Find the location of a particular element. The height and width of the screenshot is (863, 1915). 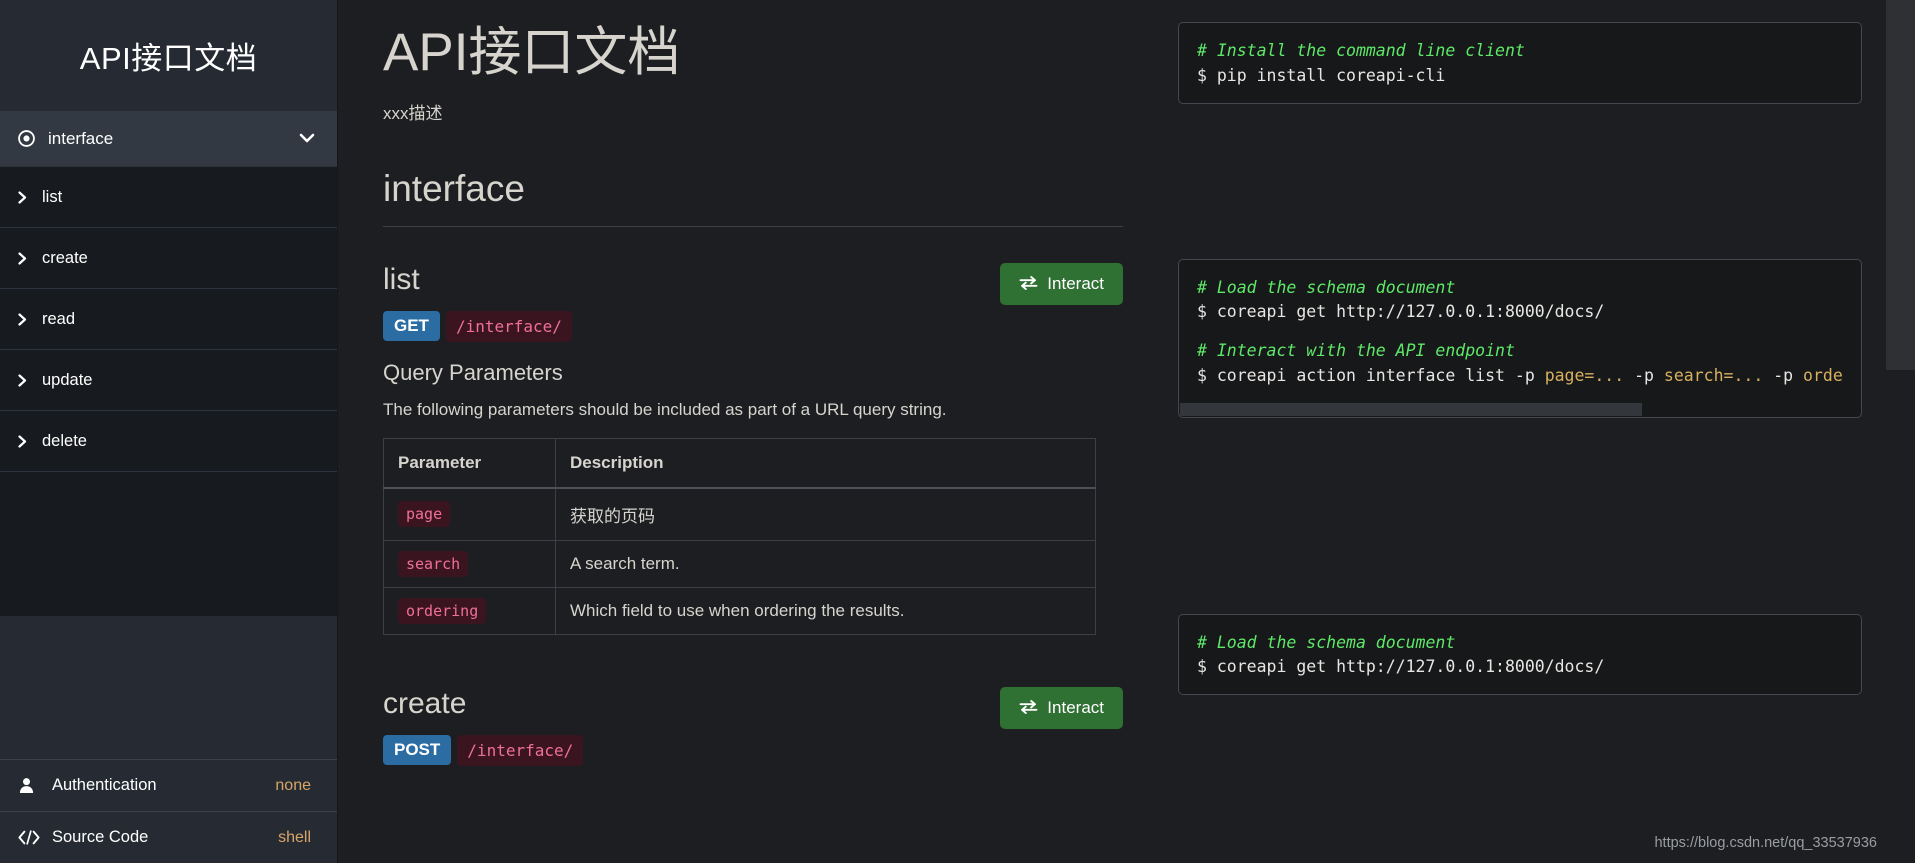

sidebar-item-create: create is located at coordinates (168, 258).